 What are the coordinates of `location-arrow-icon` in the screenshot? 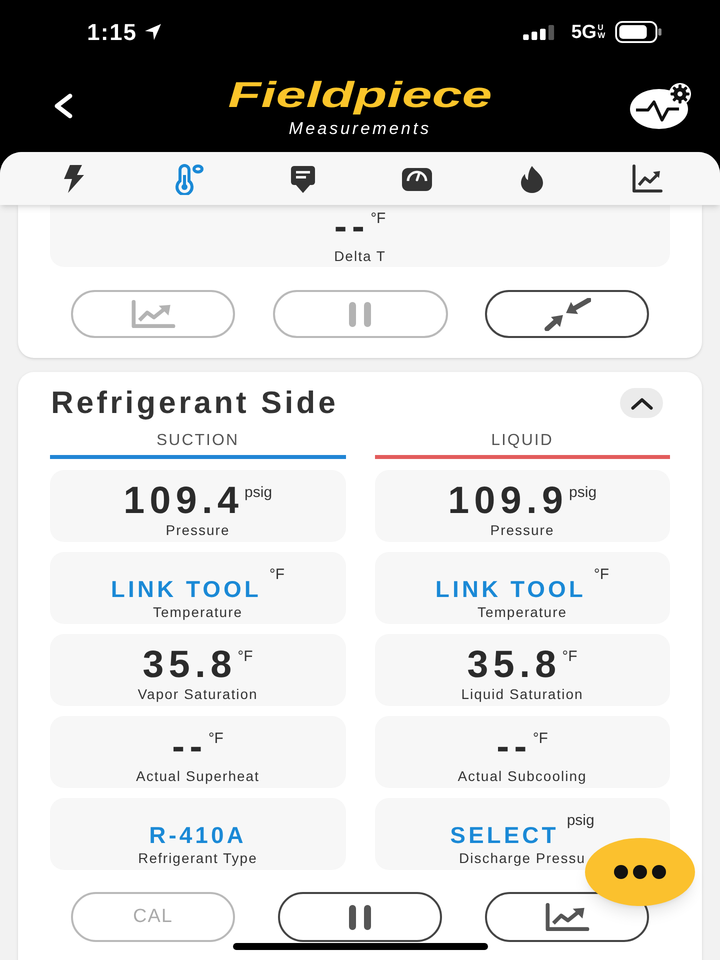 It's located at (153, 32).